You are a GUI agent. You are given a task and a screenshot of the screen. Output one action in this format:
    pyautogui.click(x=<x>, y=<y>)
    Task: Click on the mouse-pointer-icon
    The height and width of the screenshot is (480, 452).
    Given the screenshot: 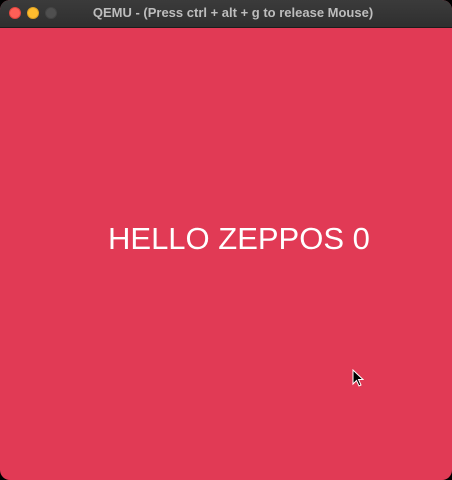 What is the action you would take?
    pyautogui.click(x=358, y=378)
    